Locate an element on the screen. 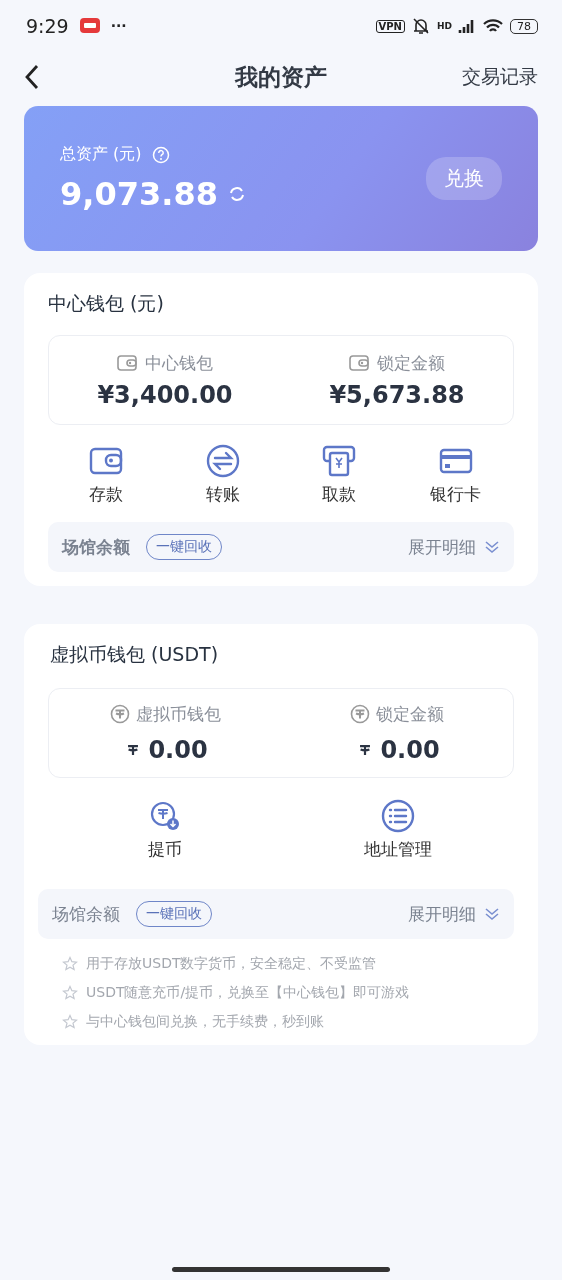 This screenshot has width=562, height=1280. wallet-action-button: 转账 is located at coordinates (222, 474).